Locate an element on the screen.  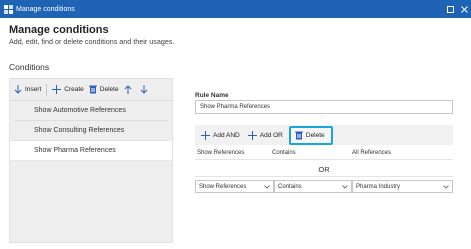
window-title: Manage conditions is located at coordinates (45, 9).